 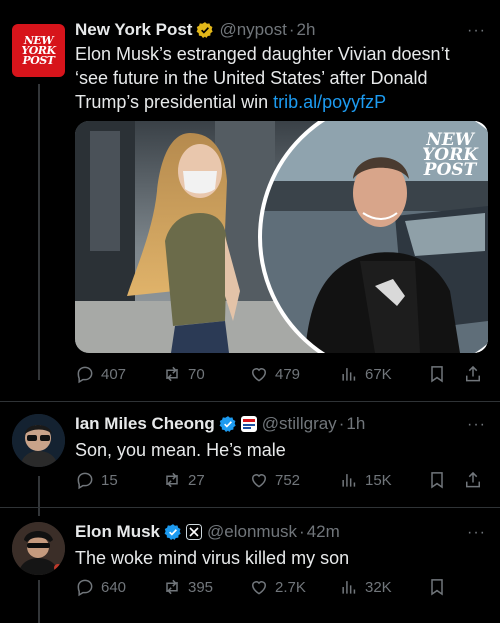 I want to click on timestamp: 1h, so click(x=355, y=424).